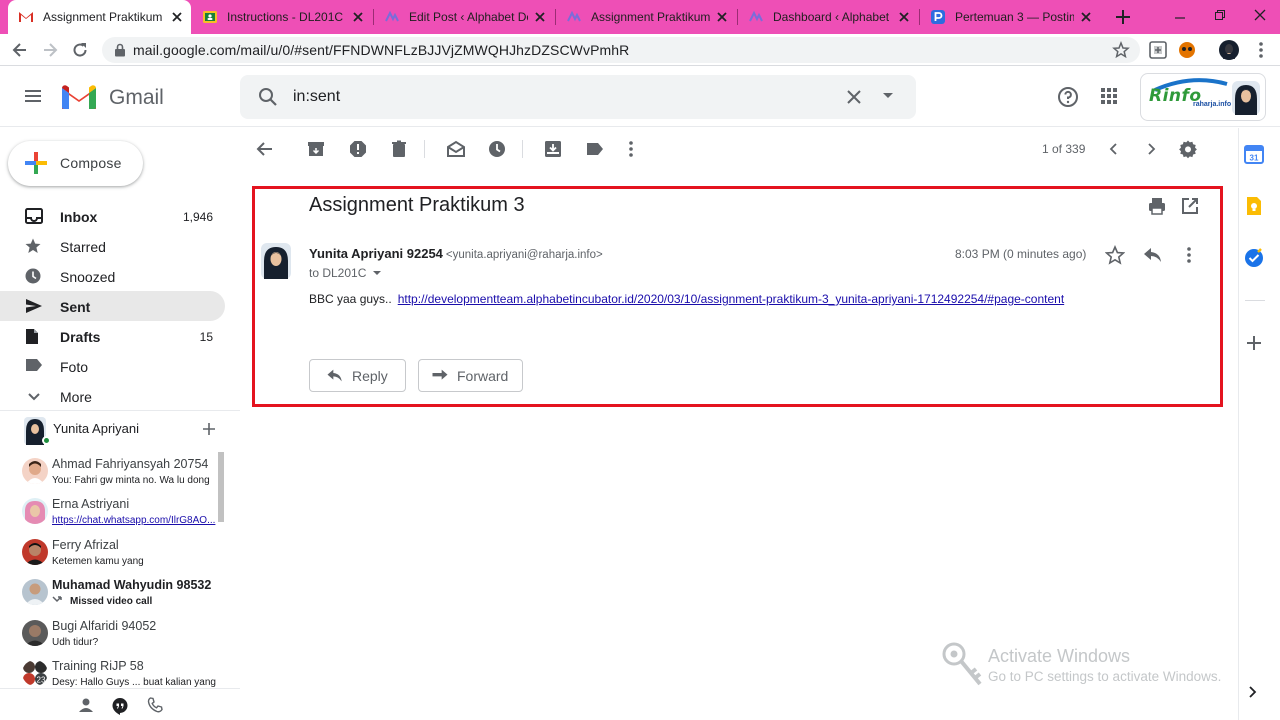 This screenshot has height=720, width=1280. I want to click on newer-chevron-left-icon, so click(1114, 149).